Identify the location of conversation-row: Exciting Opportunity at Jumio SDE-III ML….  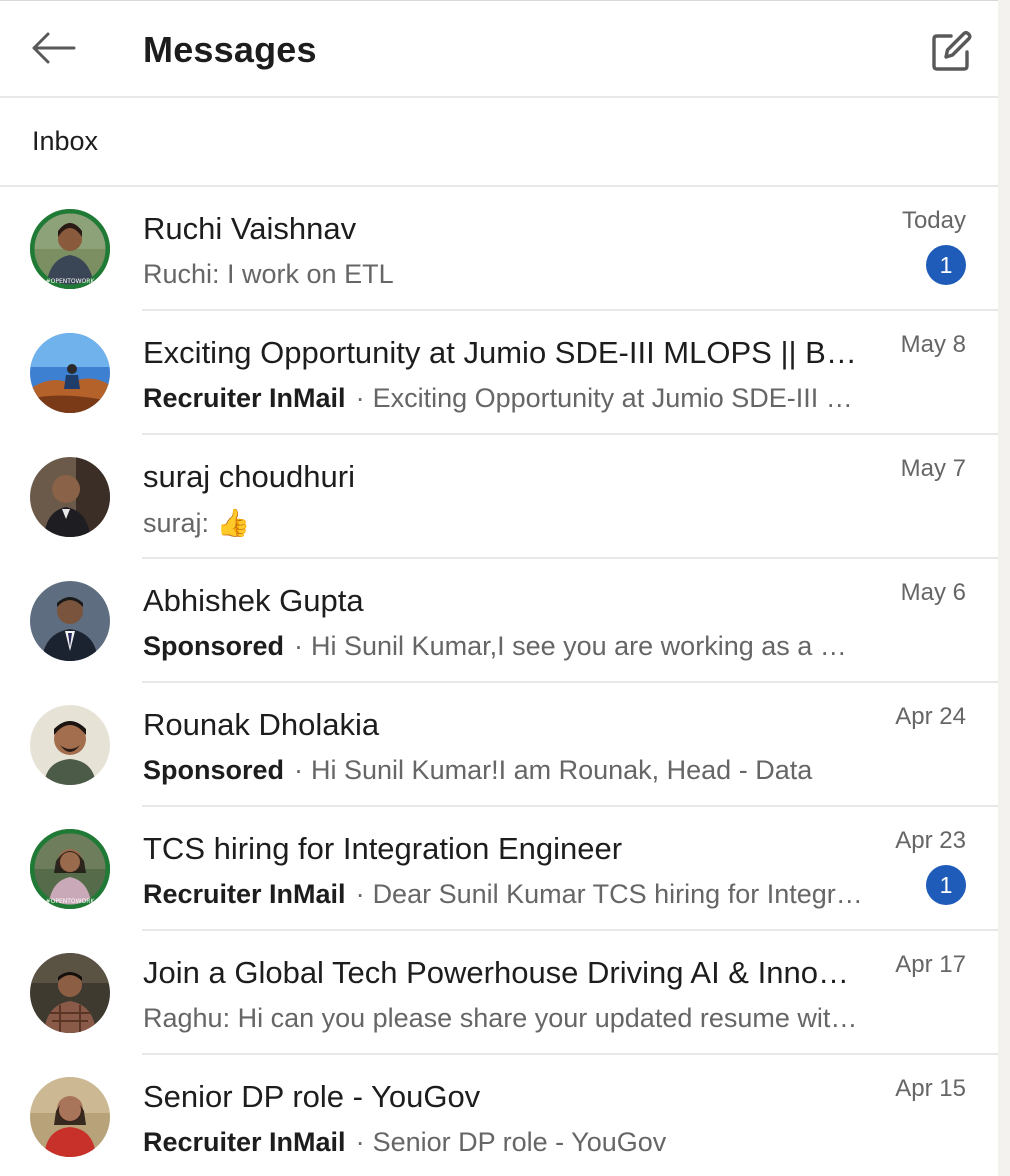
(499, 373).